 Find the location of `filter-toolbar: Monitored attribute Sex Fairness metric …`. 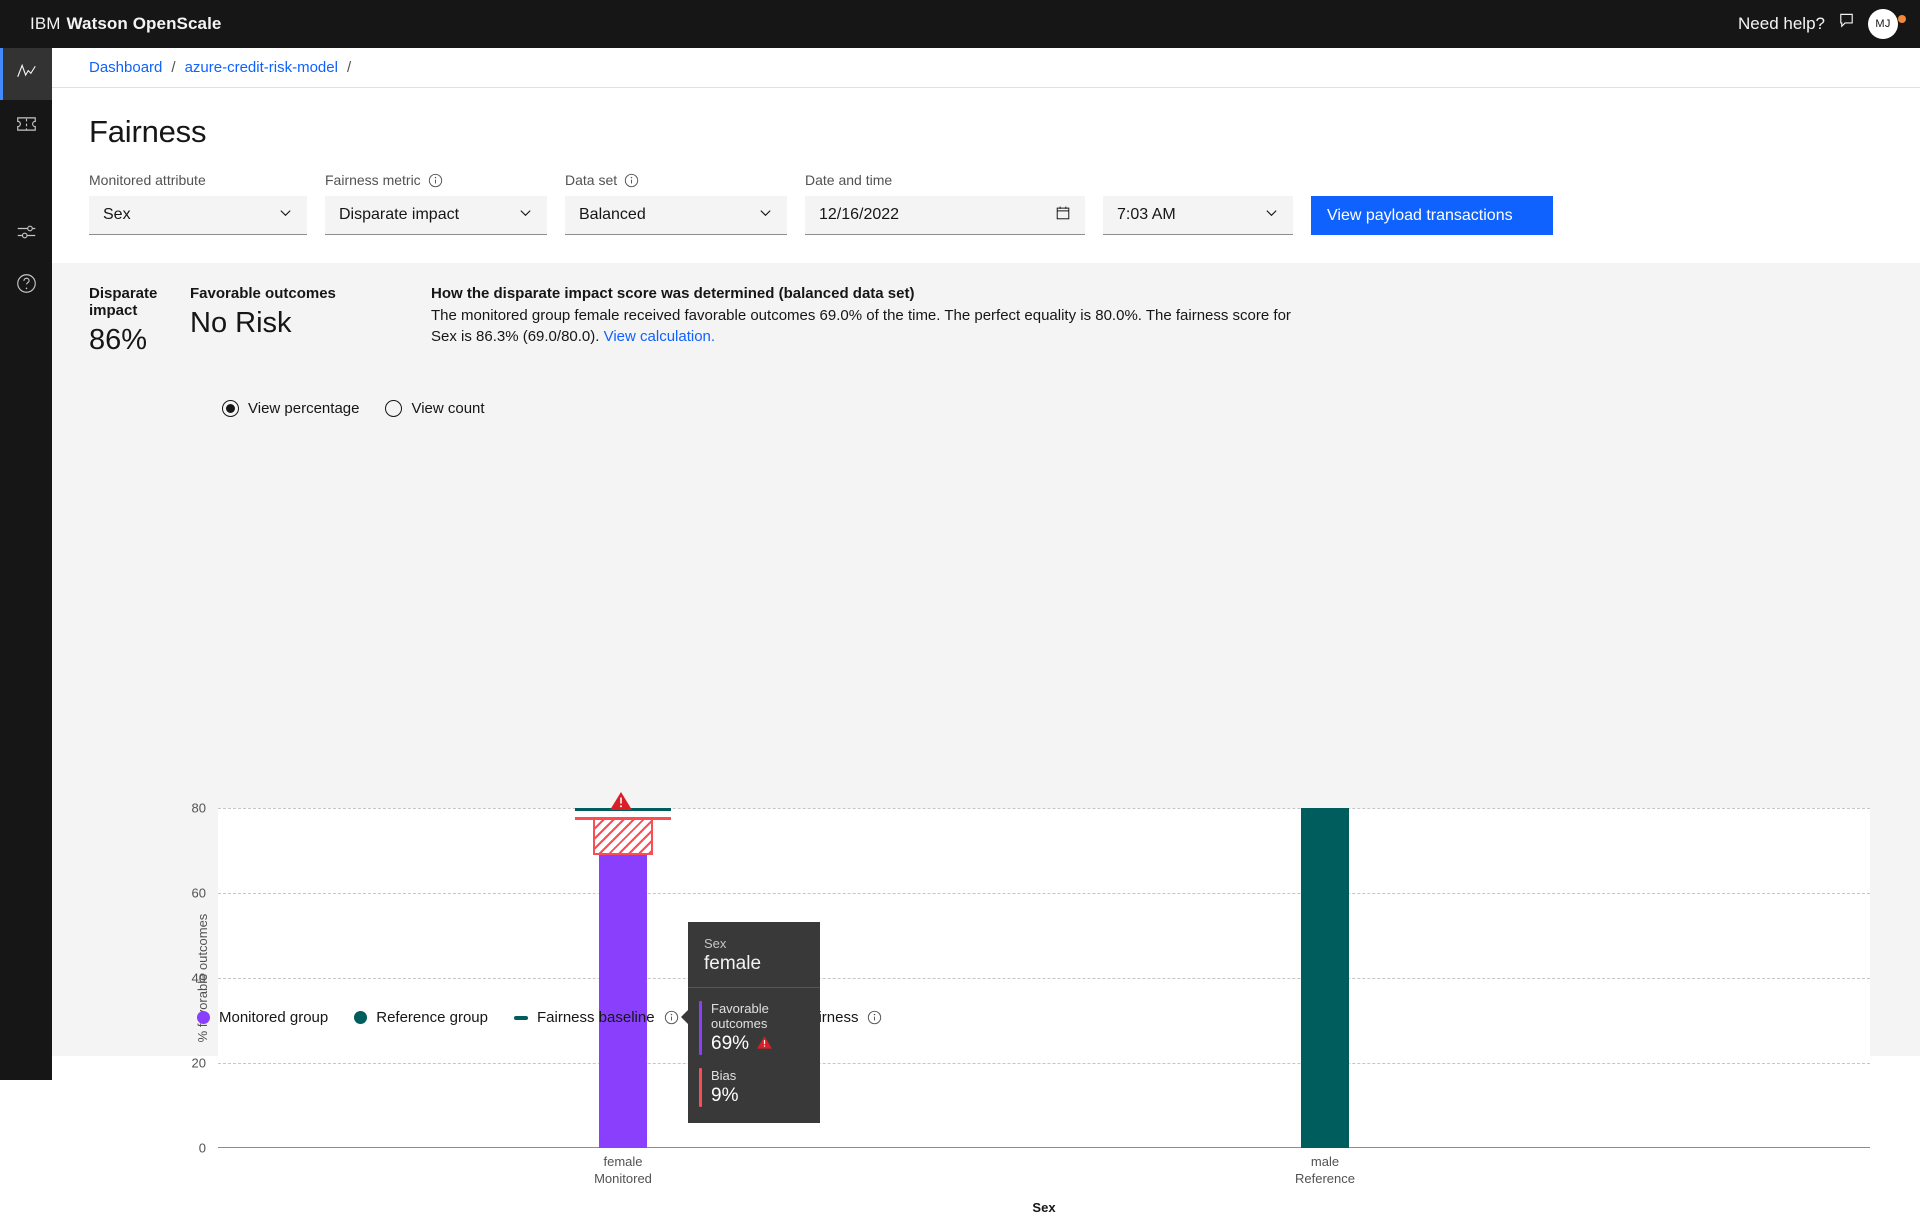

filter-toolbar: Monitored attribute Sex Fairness metric … is located at coordinates (986, 192).